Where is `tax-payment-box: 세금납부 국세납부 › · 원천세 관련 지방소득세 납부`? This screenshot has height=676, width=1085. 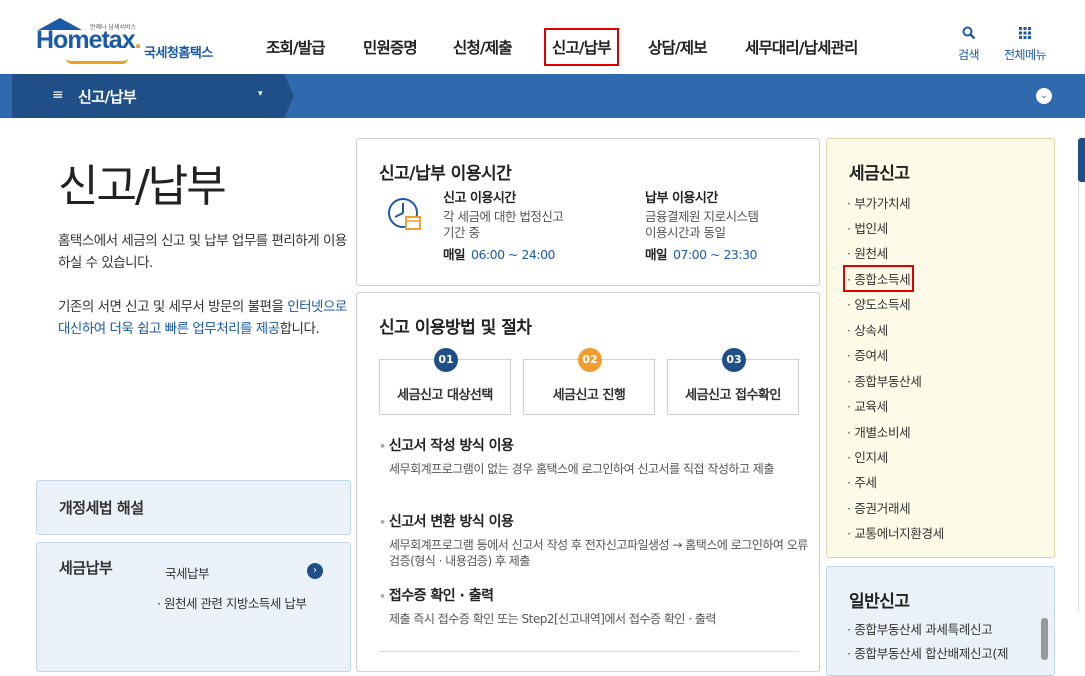 tax-payment-box: 세금납부 국세납부 › · 원천세 관련 지방소득세 납부 is located at coordinates (193, 607).